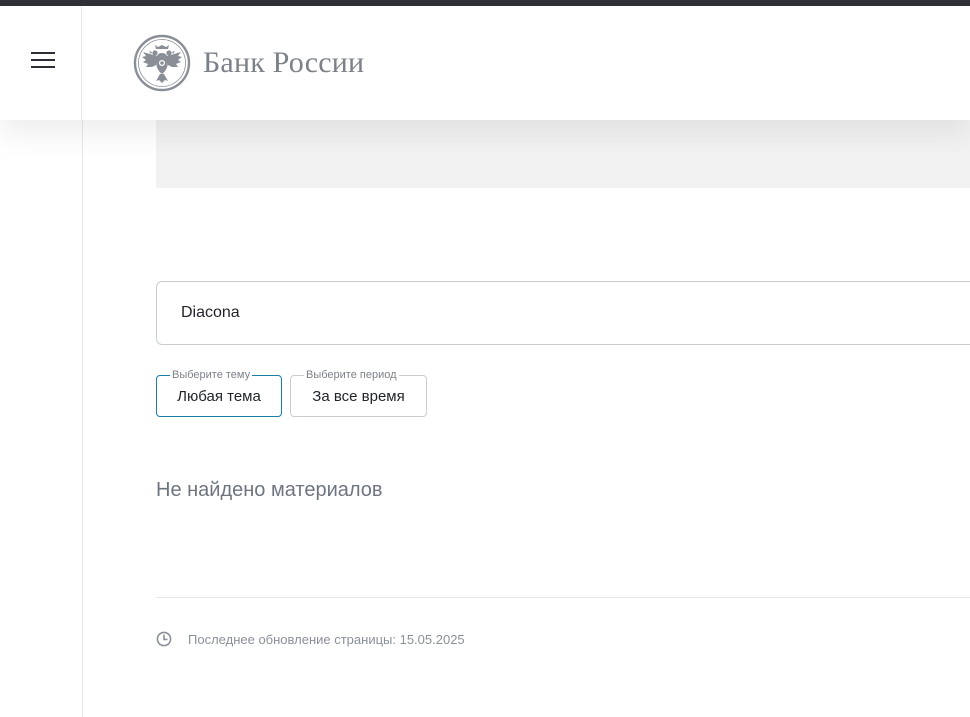 The height and width of the screenshot is (717, 970). What do you see at coordinates (563, 597) in the screenshot?
I see `footer-divider` at bounding box center [563, 597].